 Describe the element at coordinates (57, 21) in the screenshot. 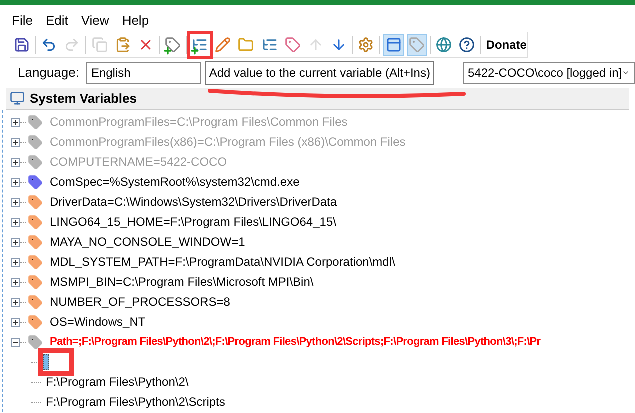

I see `menu-item: Edit` at that location.